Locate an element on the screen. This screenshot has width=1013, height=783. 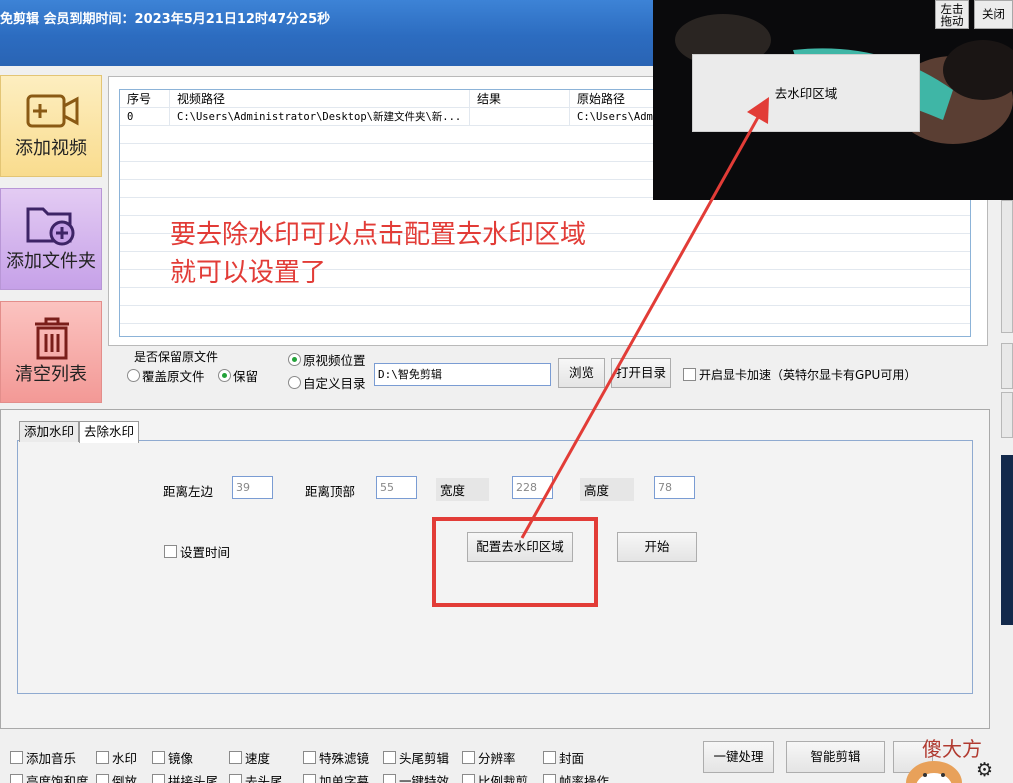
options-row-1: 添加音乐 水印 镜像 速度 特殊滤镜 头尾剪辑 分辨率 封面 is located at coordinates (355, 758).